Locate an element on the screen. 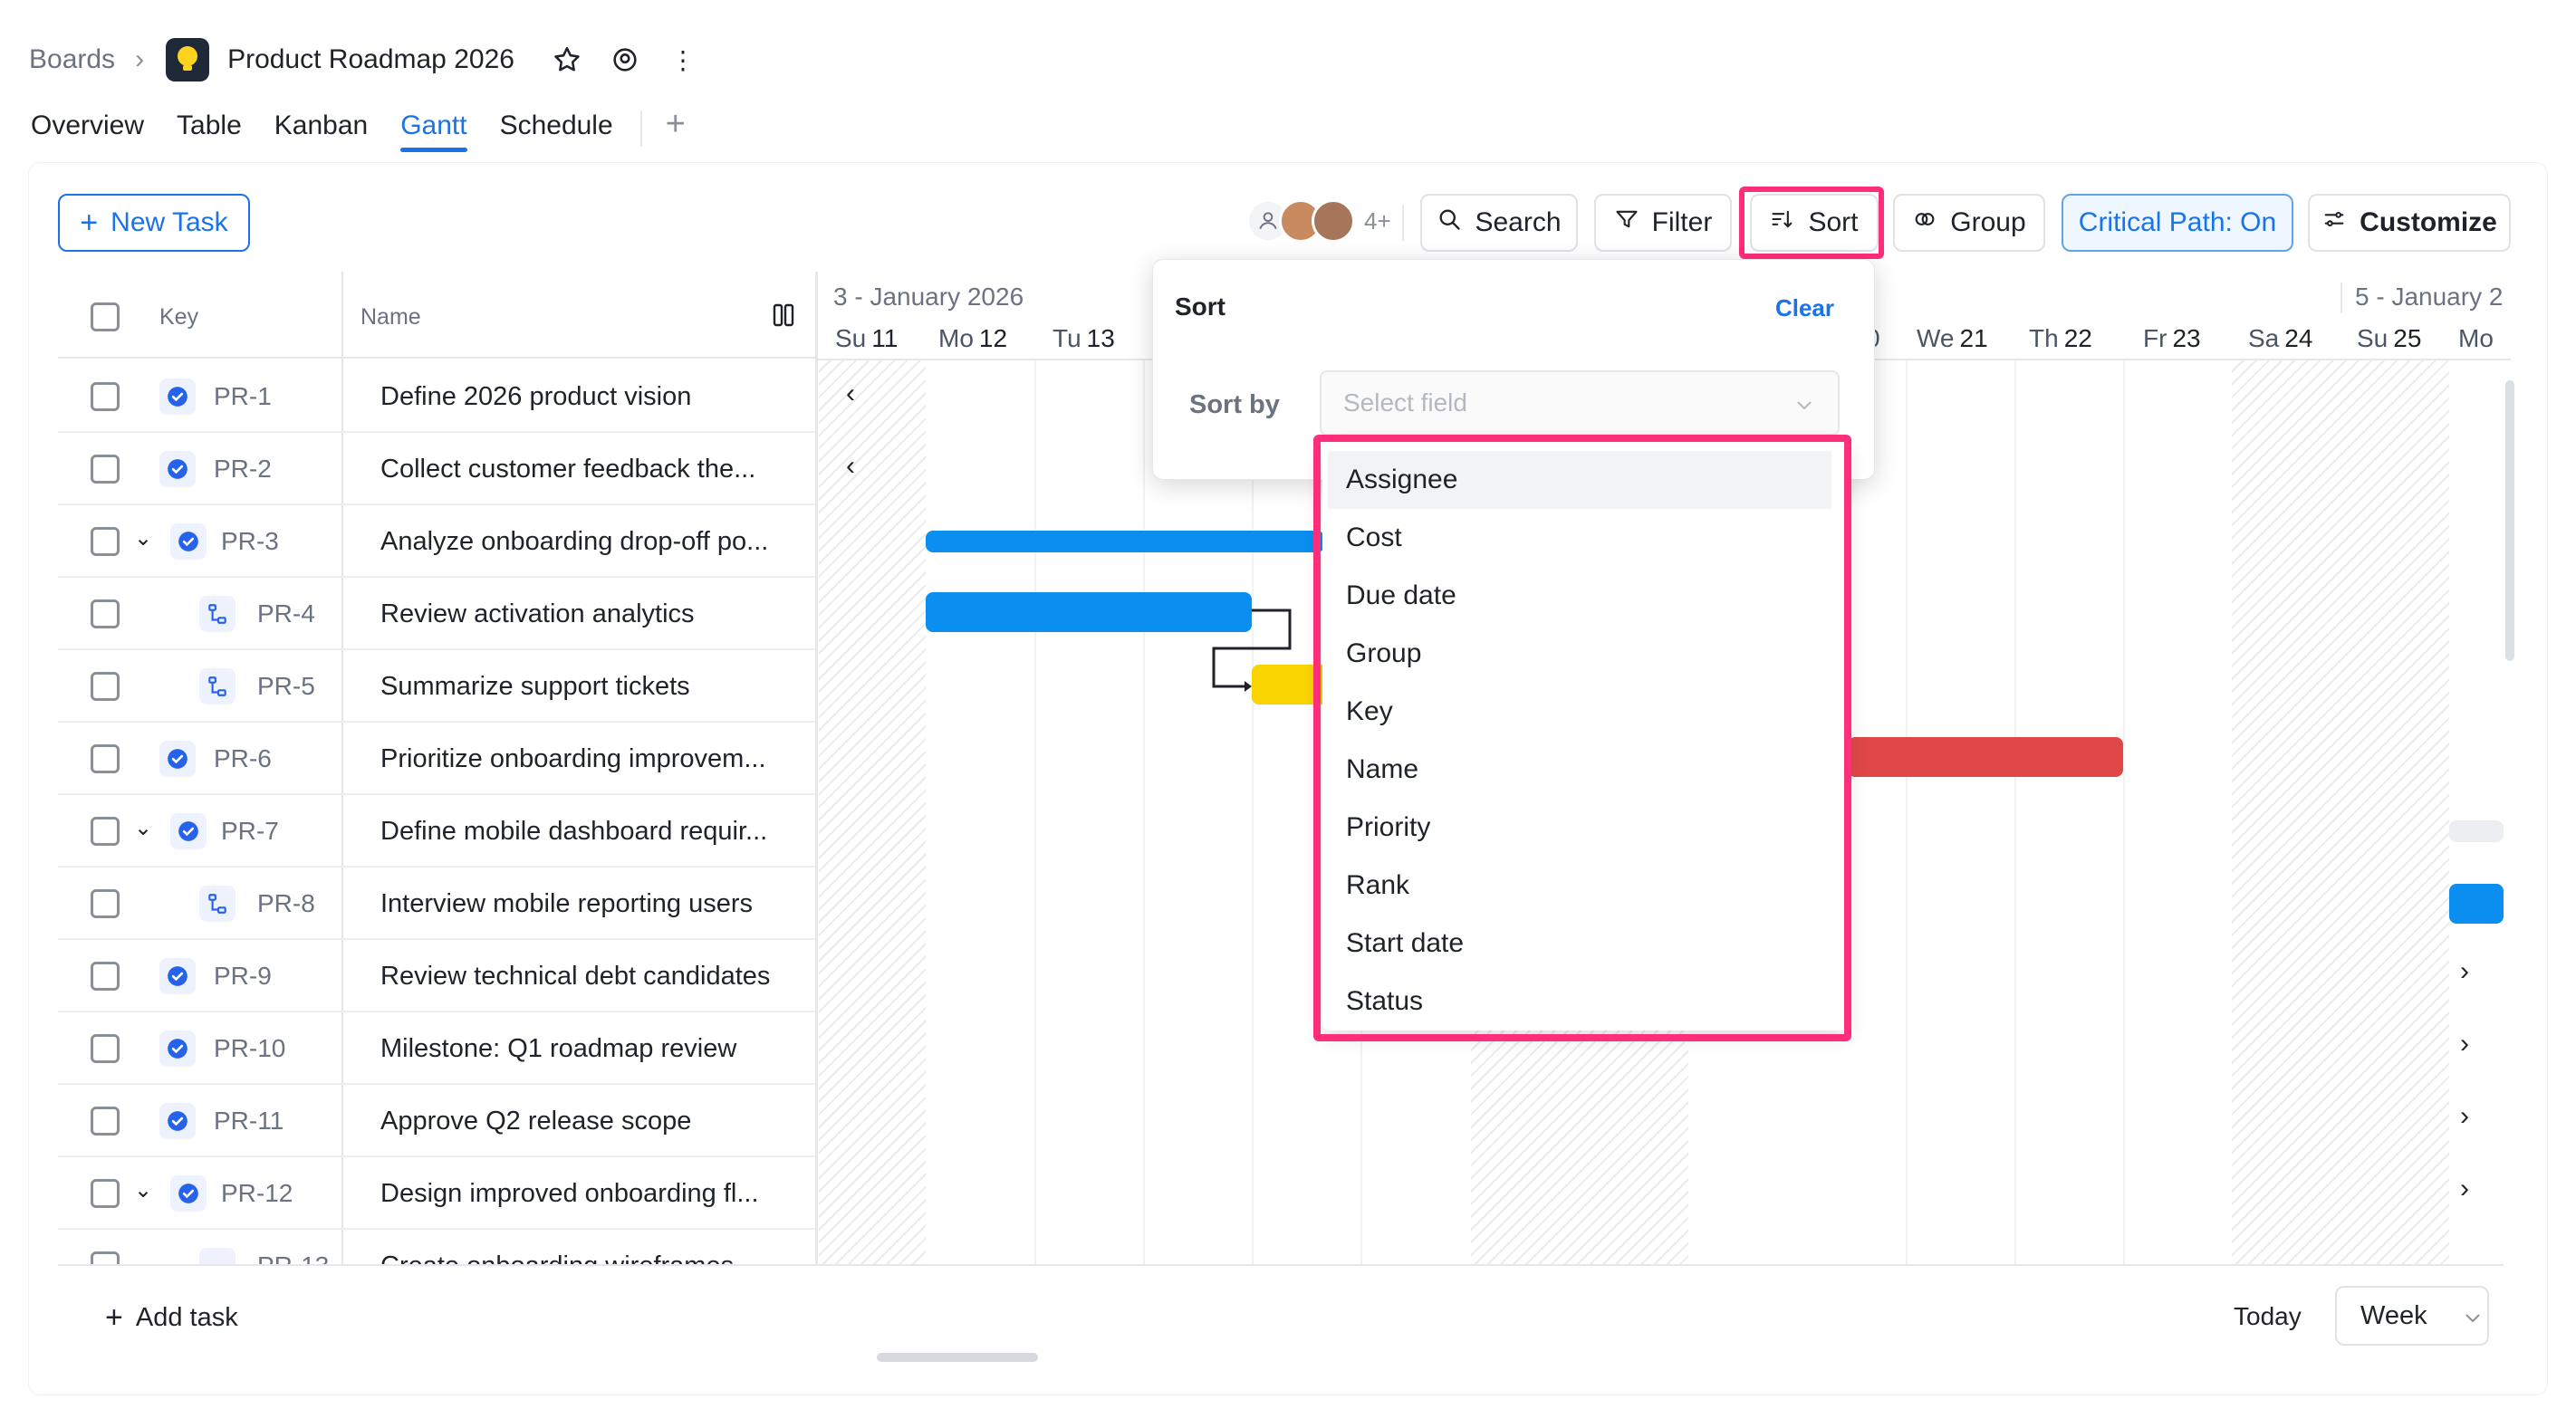  table-row: PR-11 Approve Q2 release scope is located at coordinates (437, 1121).